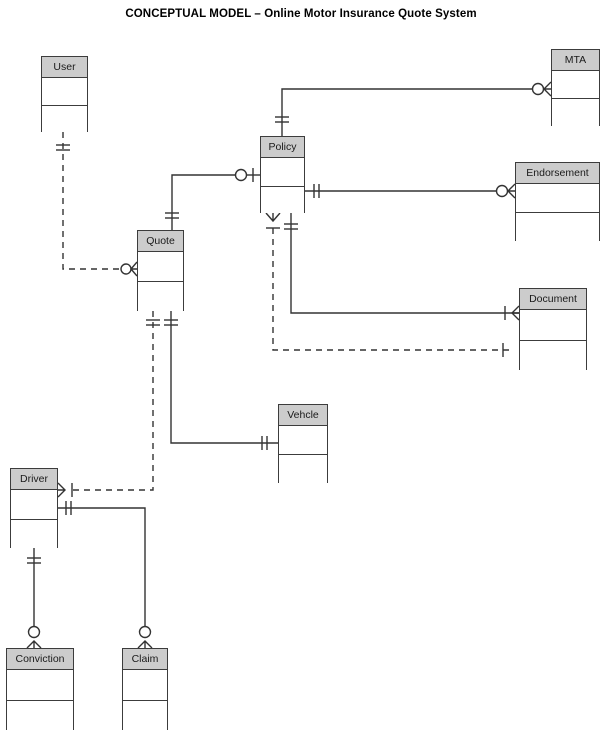  I want to click on entity-vehcle: Vehcle, so click(303, 443).